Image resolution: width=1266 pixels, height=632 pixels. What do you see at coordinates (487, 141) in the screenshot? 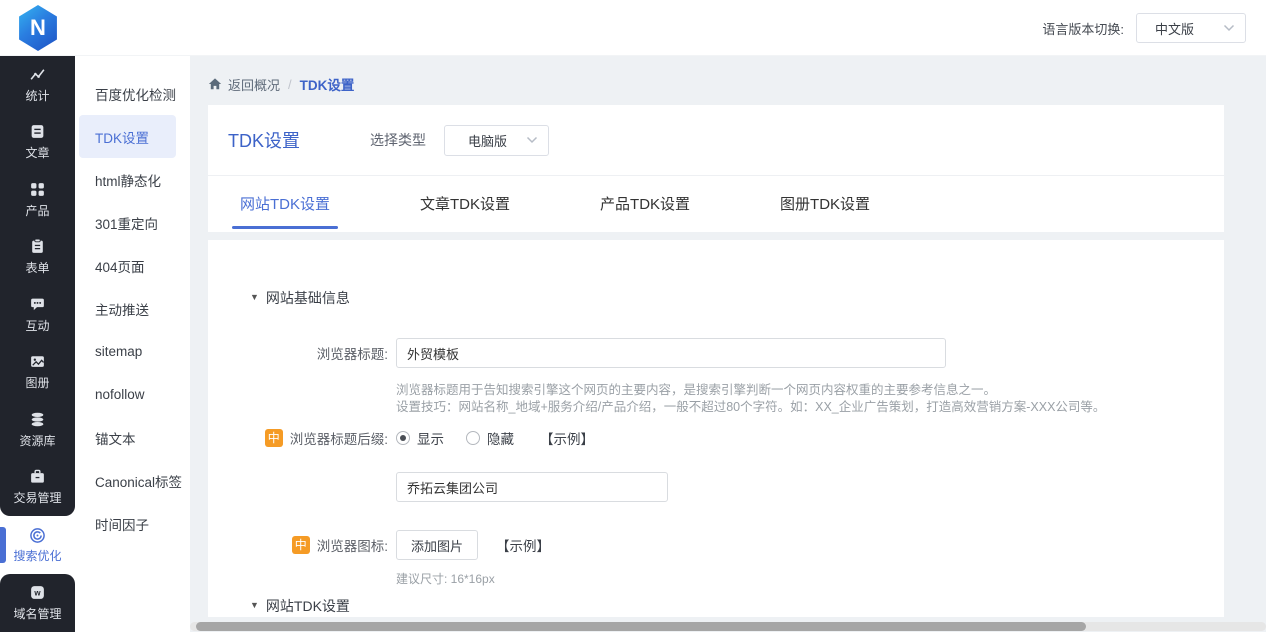
I see `type-select-value: 电脑版` at bounding box center [487, 141].